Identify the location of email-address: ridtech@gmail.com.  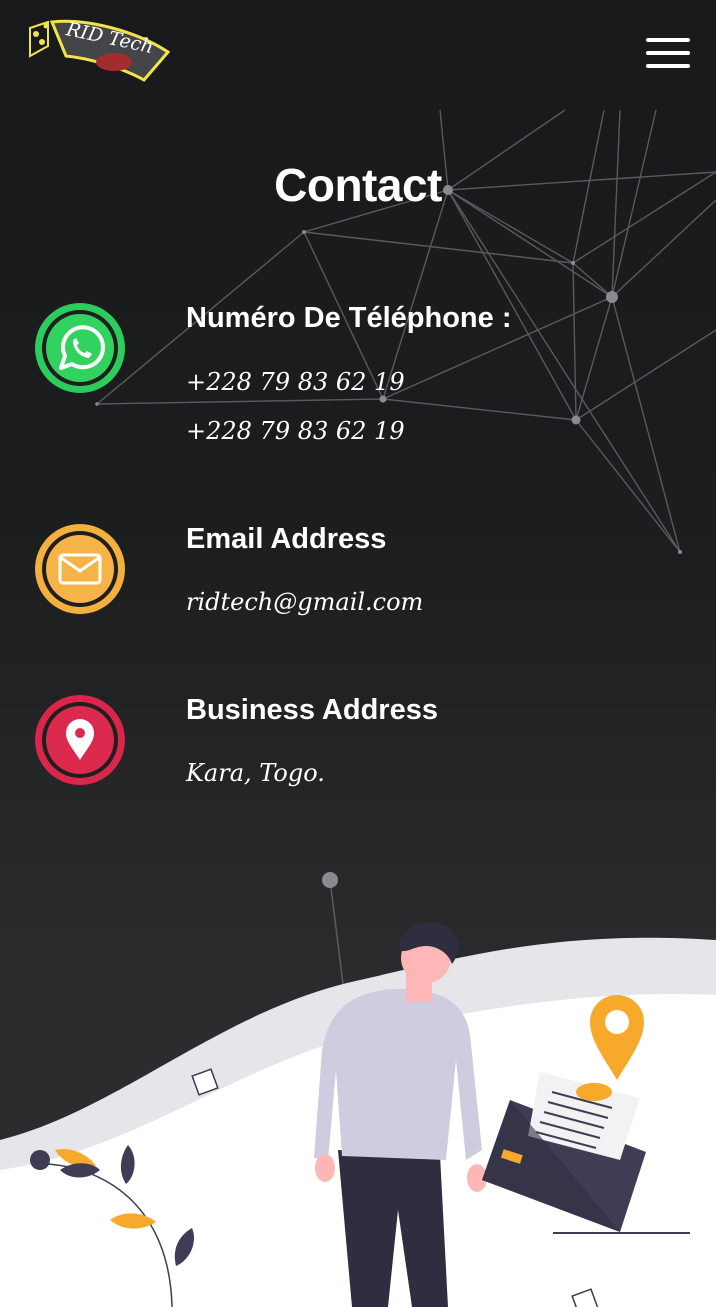
(304, 602).